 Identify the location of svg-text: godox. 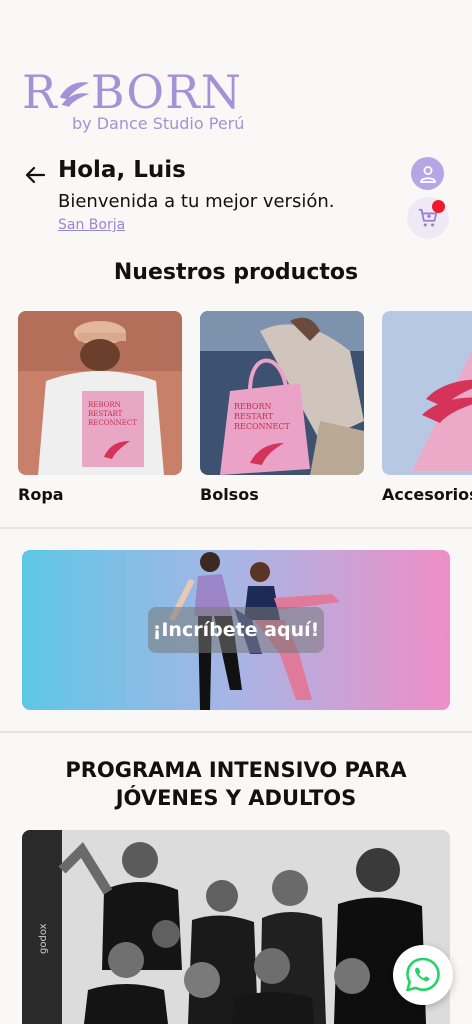
(43, 938).